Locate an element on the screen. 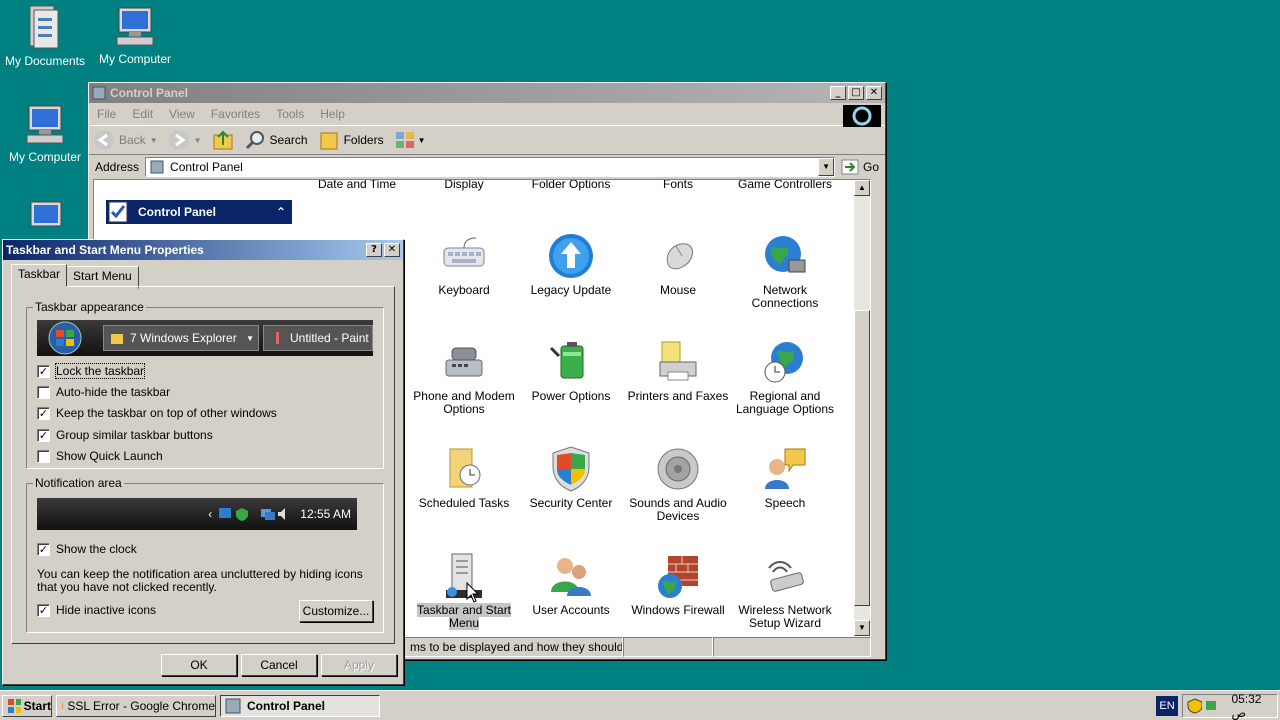  cp-item-keyboard: Keyboard is located at coordinates (464, 264).